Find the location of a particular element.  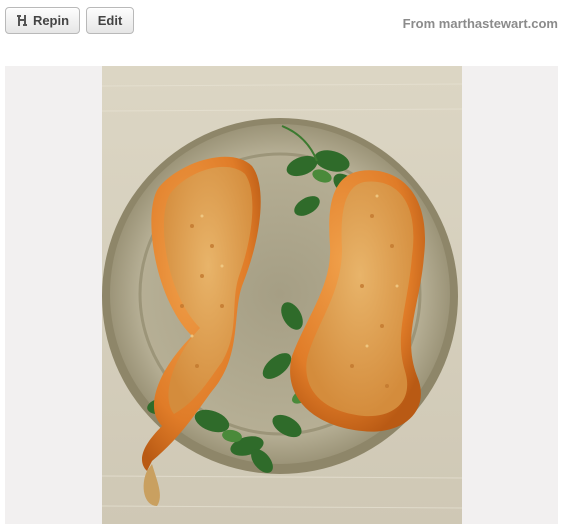

source-attribution: From marthastewart.com is located at coordinates (480, 23).